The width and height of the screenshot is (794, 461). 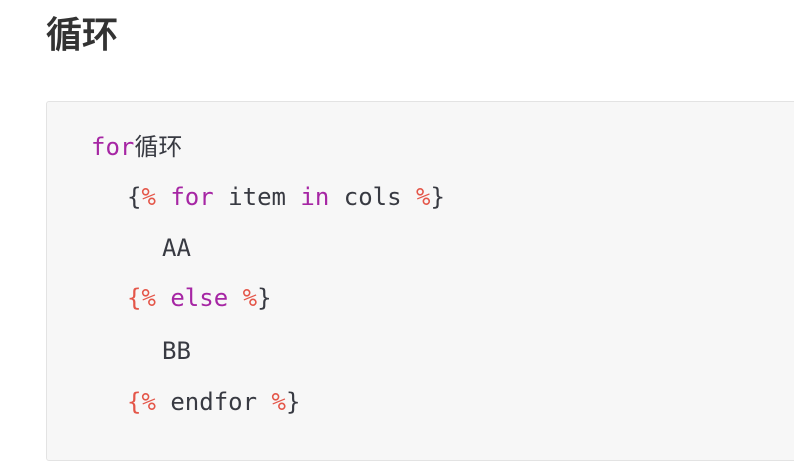 I want to click on code-line-5: BB, so click(x=176, y=351).